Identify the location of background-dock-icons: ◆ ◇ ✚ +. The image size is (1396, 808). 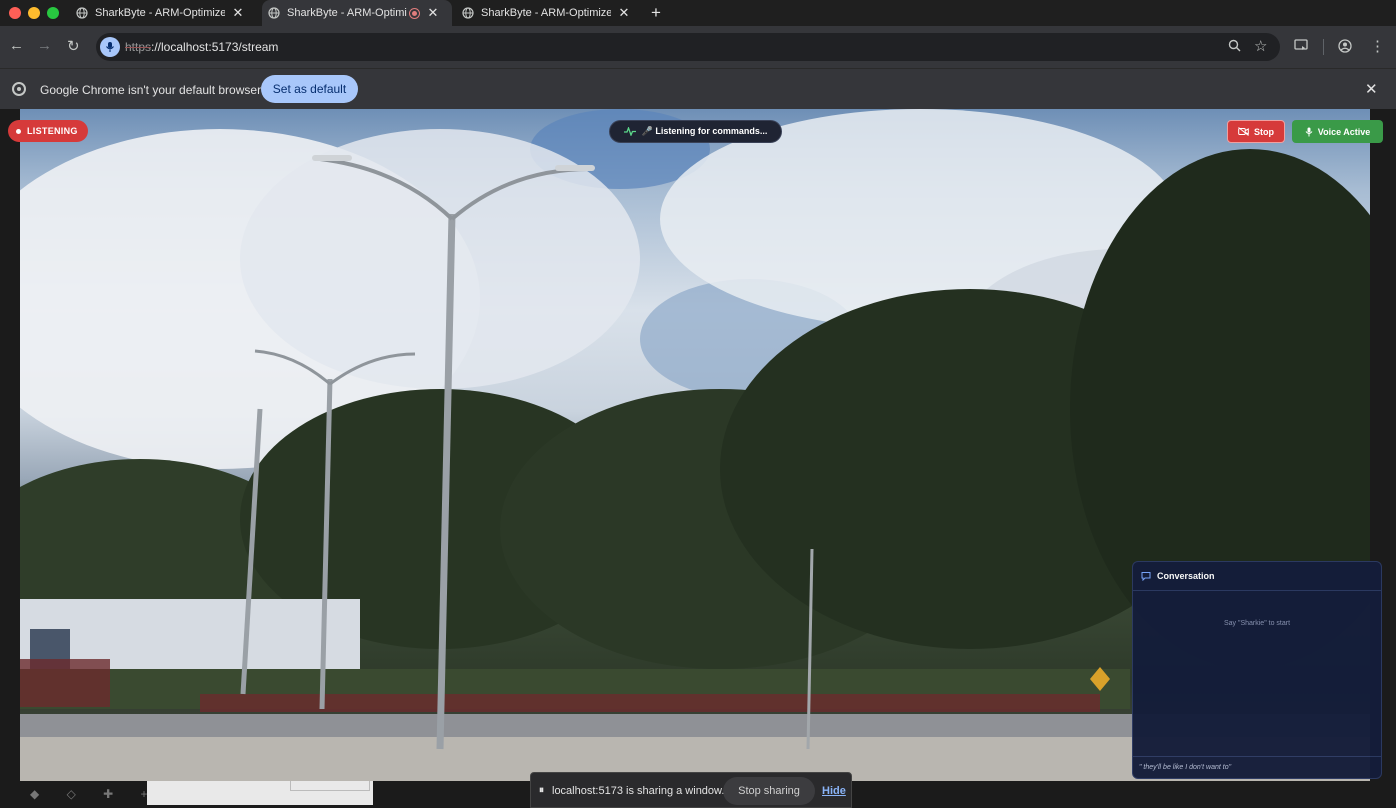
(95, 794).